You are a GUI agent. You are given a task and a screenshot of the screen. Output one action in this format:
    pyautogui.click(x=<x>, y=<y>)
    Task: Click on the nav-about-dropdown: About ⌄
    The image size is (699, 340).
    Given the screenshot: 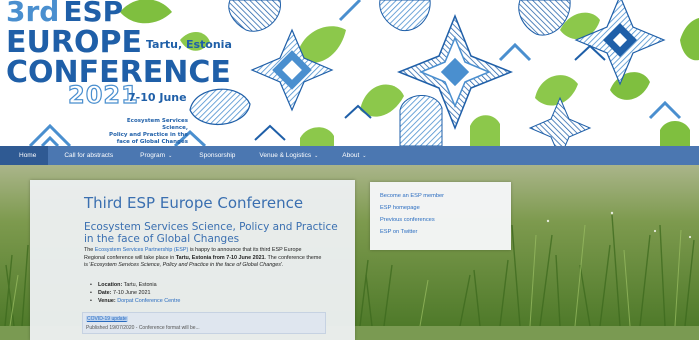 What is the action you would take?
    pyautogui.click(x=354, y=155)
    